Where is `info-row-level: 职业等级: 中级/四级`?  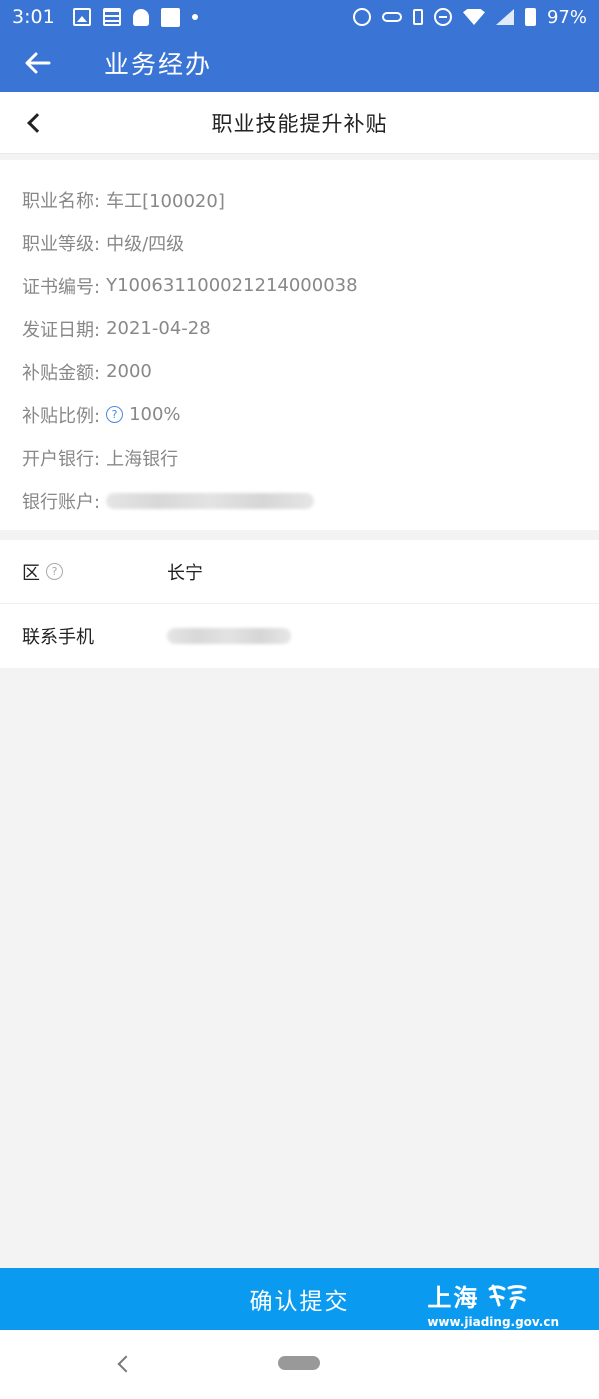 info-row-level: 职业等级: 中级/四级 is located at coordinates (299, 242).